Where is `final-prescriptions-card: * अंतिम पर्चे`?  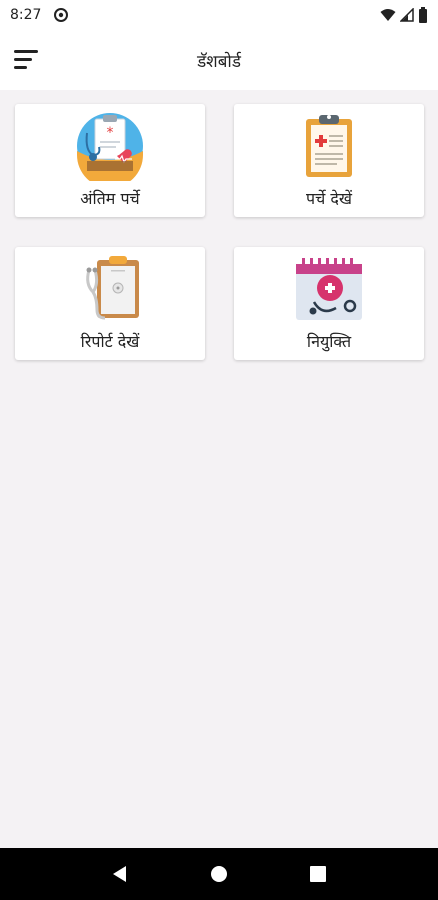
final-prescriptions-card: * अंतिम पर्चे is located at coordinates (110, 160).